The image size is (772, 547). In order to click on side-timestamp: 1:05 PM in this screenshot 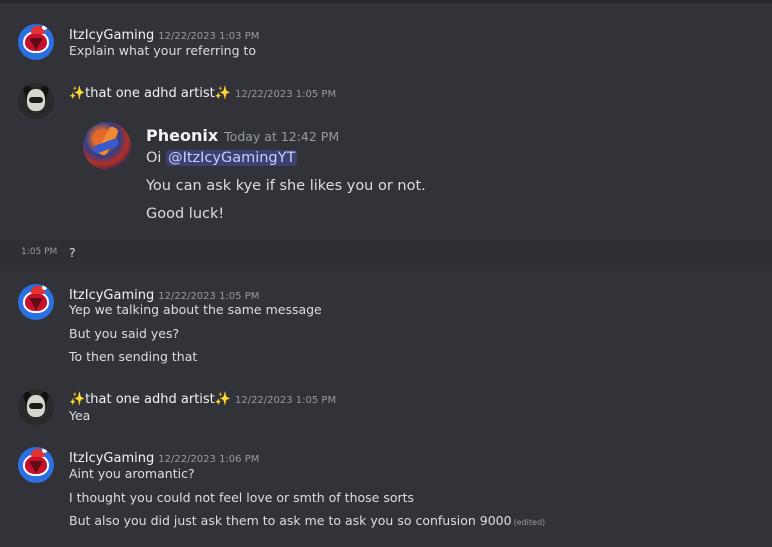, I will do `click(39, 252)`.